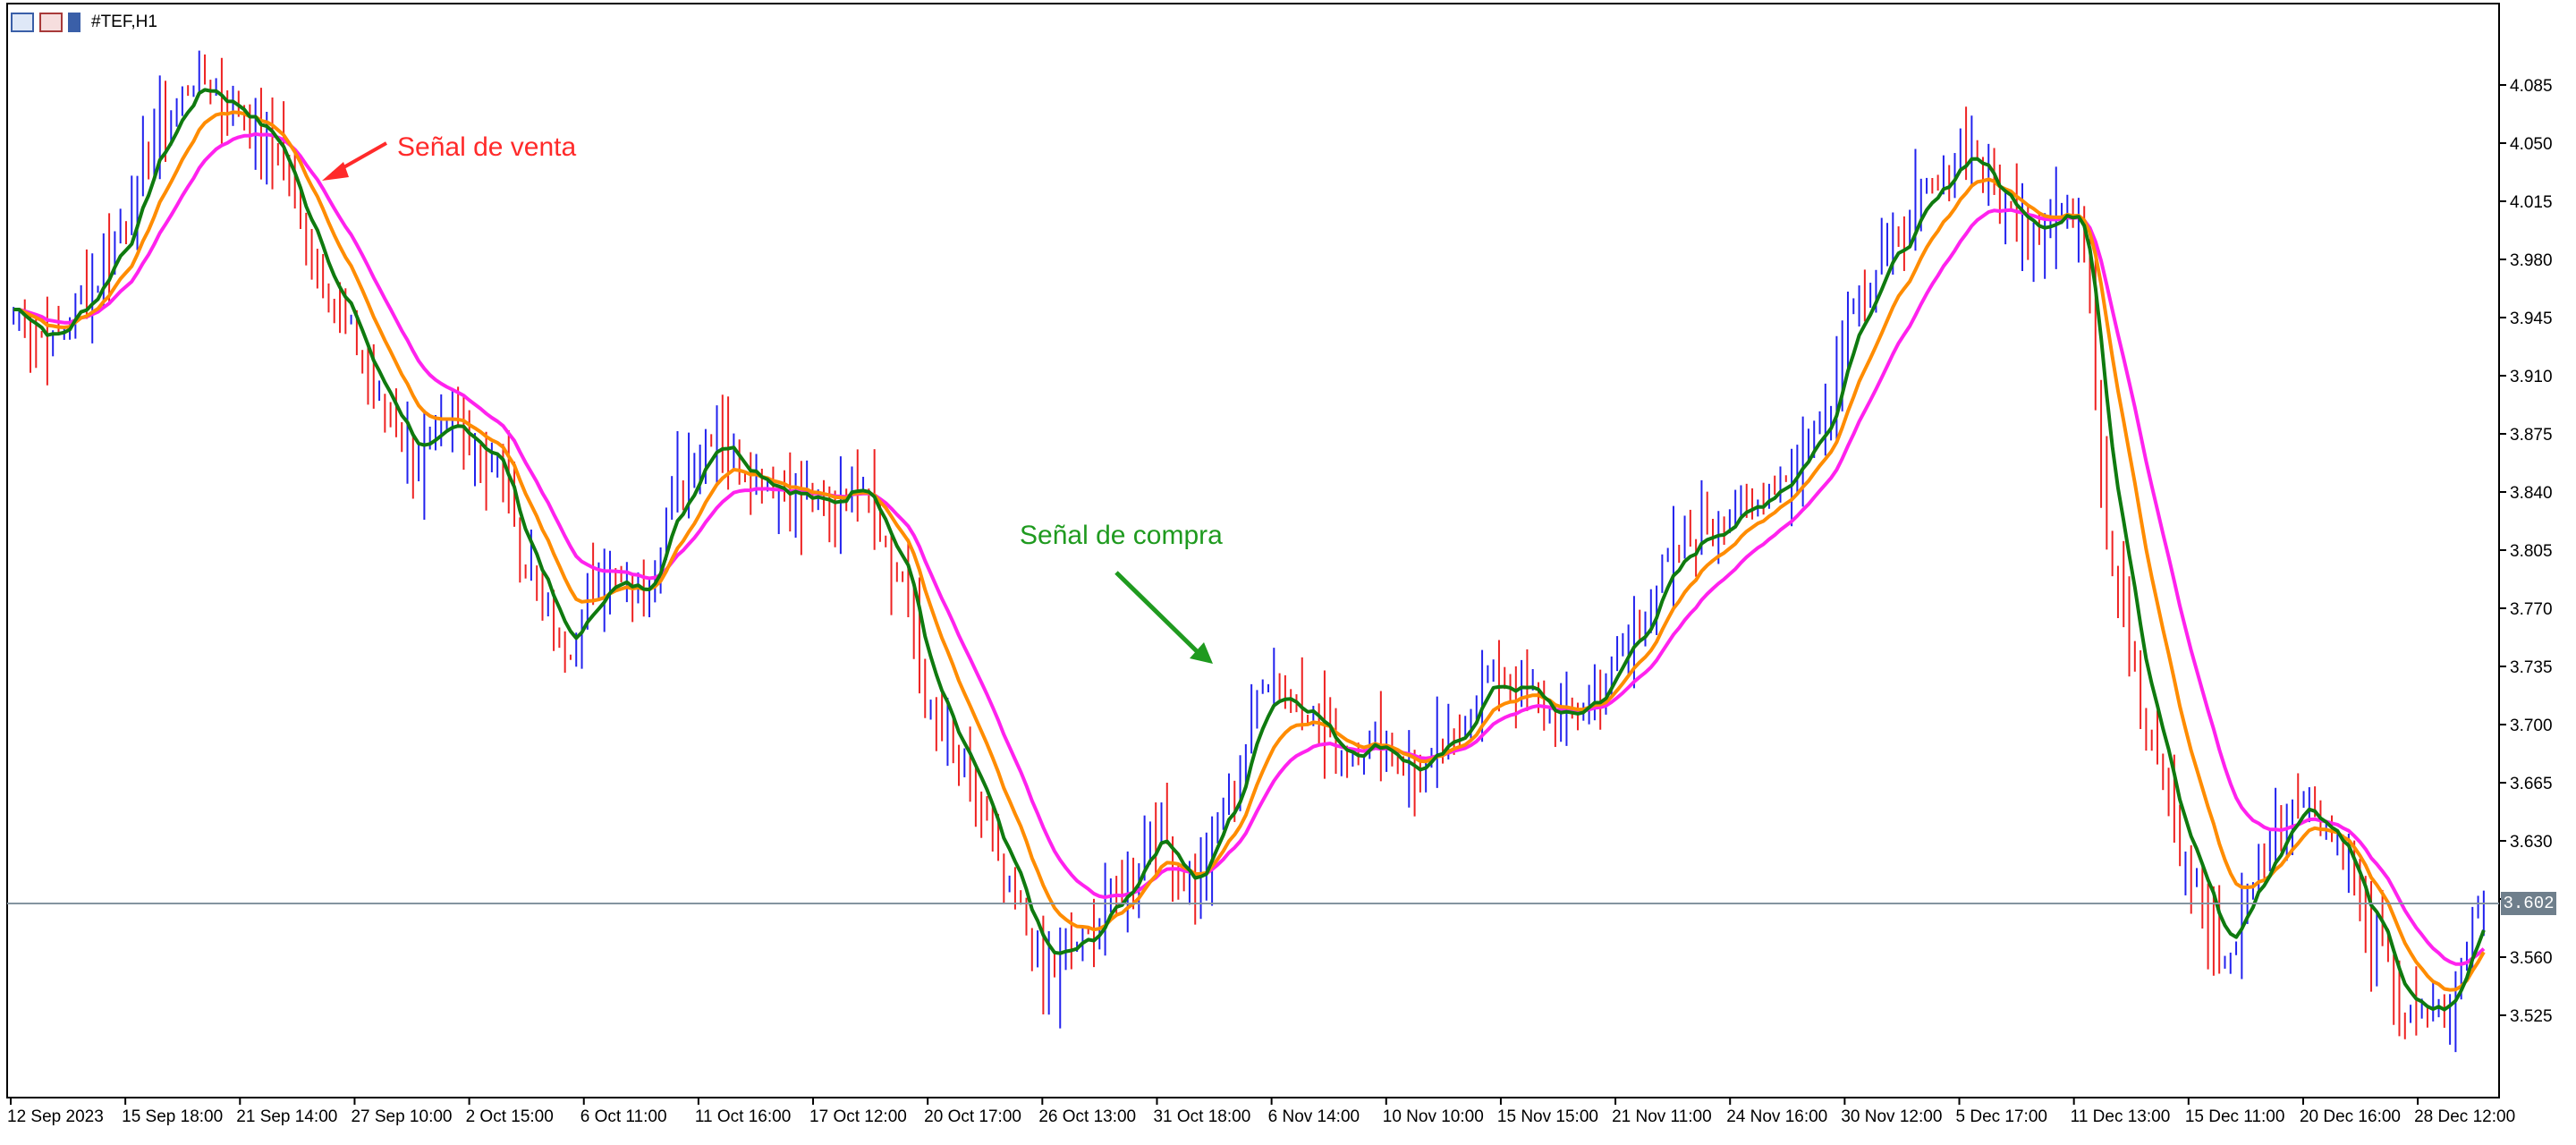  I want to click on chart-title-bar: #TEF,H1, so click(84, 22).